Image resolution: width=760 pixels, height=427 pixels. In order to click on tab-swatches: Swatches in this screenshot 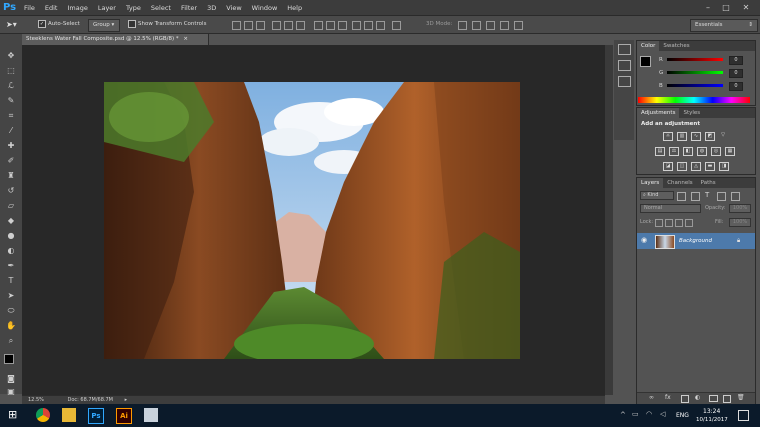, I will do `click(676, 46)`.